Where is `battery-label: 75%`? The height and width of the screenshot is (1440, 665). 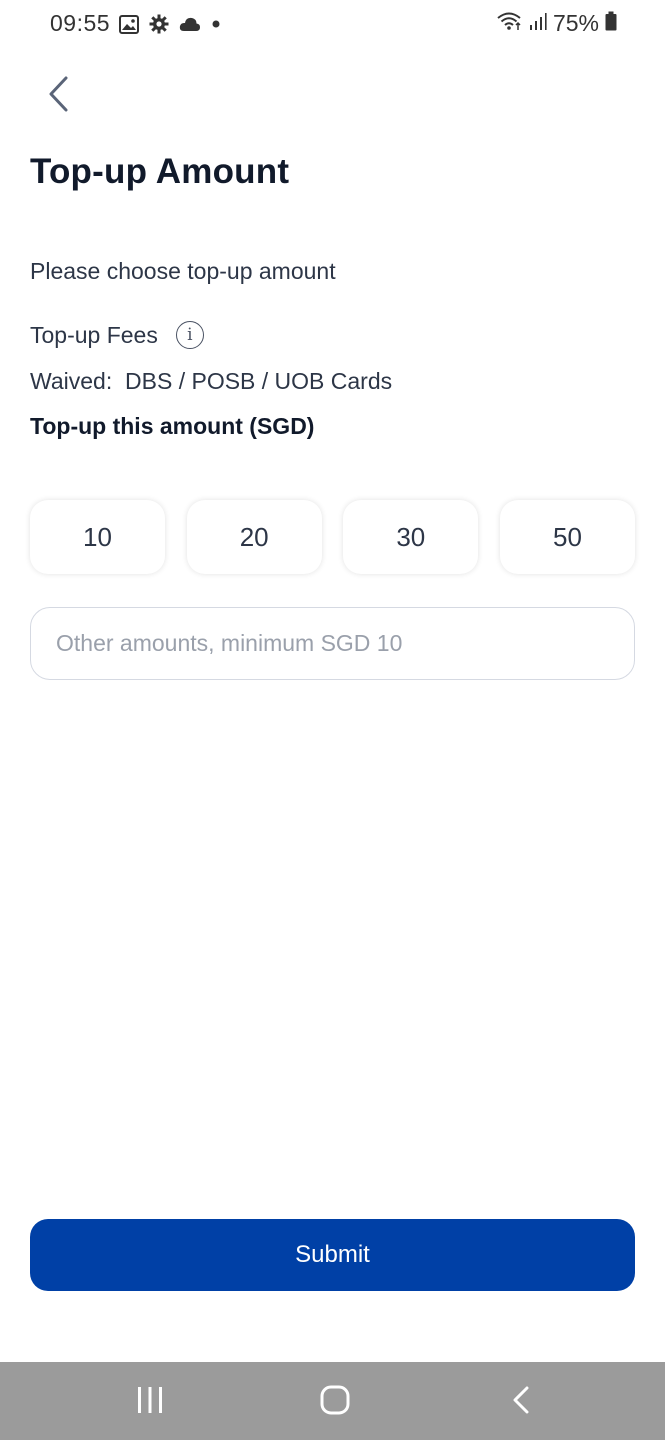
battery-label: 75% is located at coordinates (575, 23).